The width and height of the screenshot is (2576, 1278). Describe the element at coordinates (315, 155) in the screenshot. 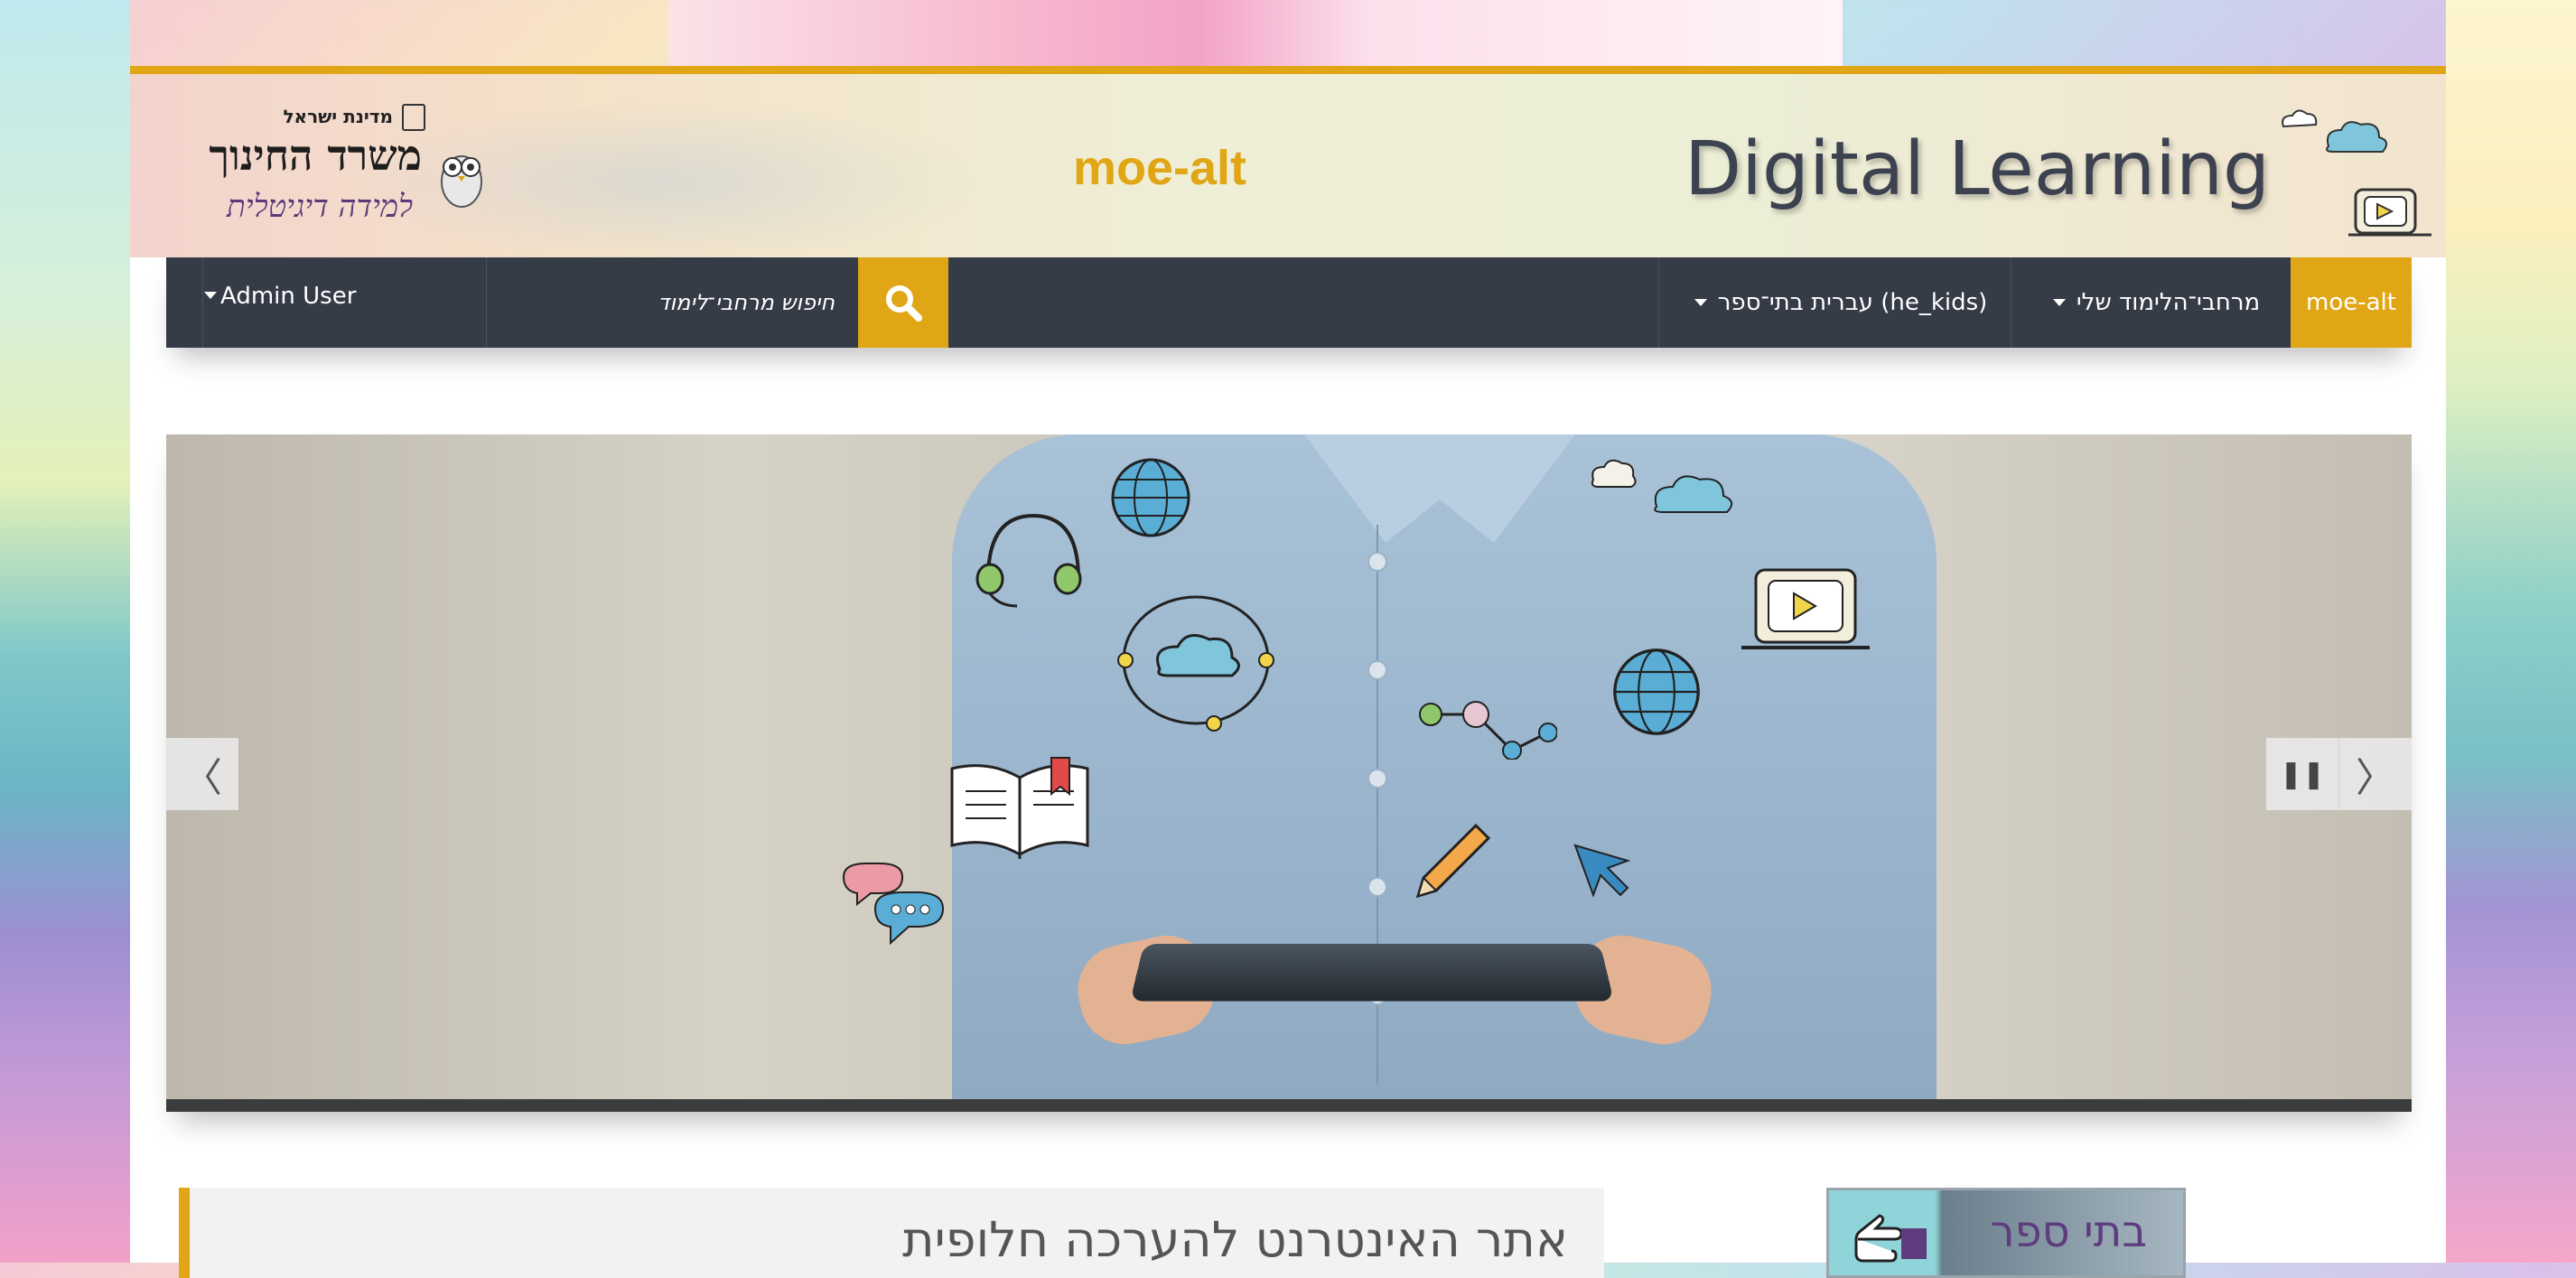

I see `ministry-title: משרד החינוך` at that location.